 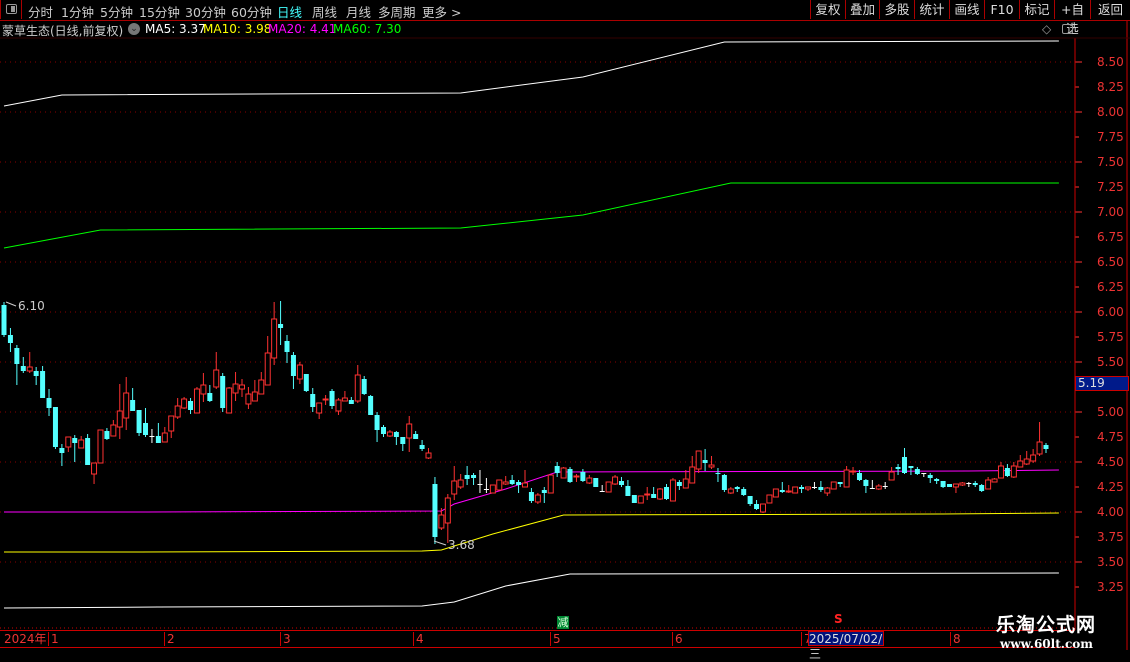 What do you see at coordinates (1110, 587) in the screenshot?
I see `y-tick-label: 3.25` at bounding box center [1110, 587].